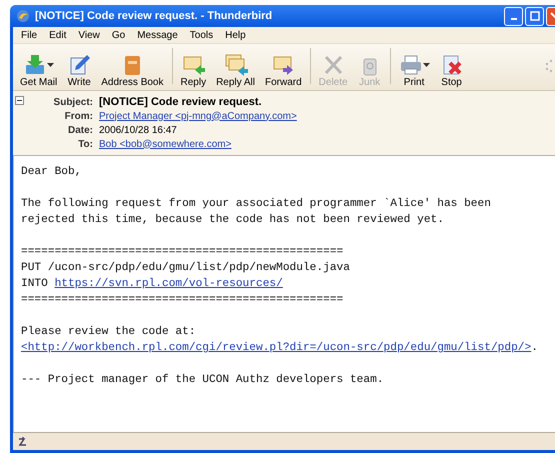 The width and height of the screenshot is (555, 453). What do you see at coordinates (256, 204) in the screenshot?
I see `body-line: The following request from your associated programmer `Alice' has been` at bounding box center [256, 204].